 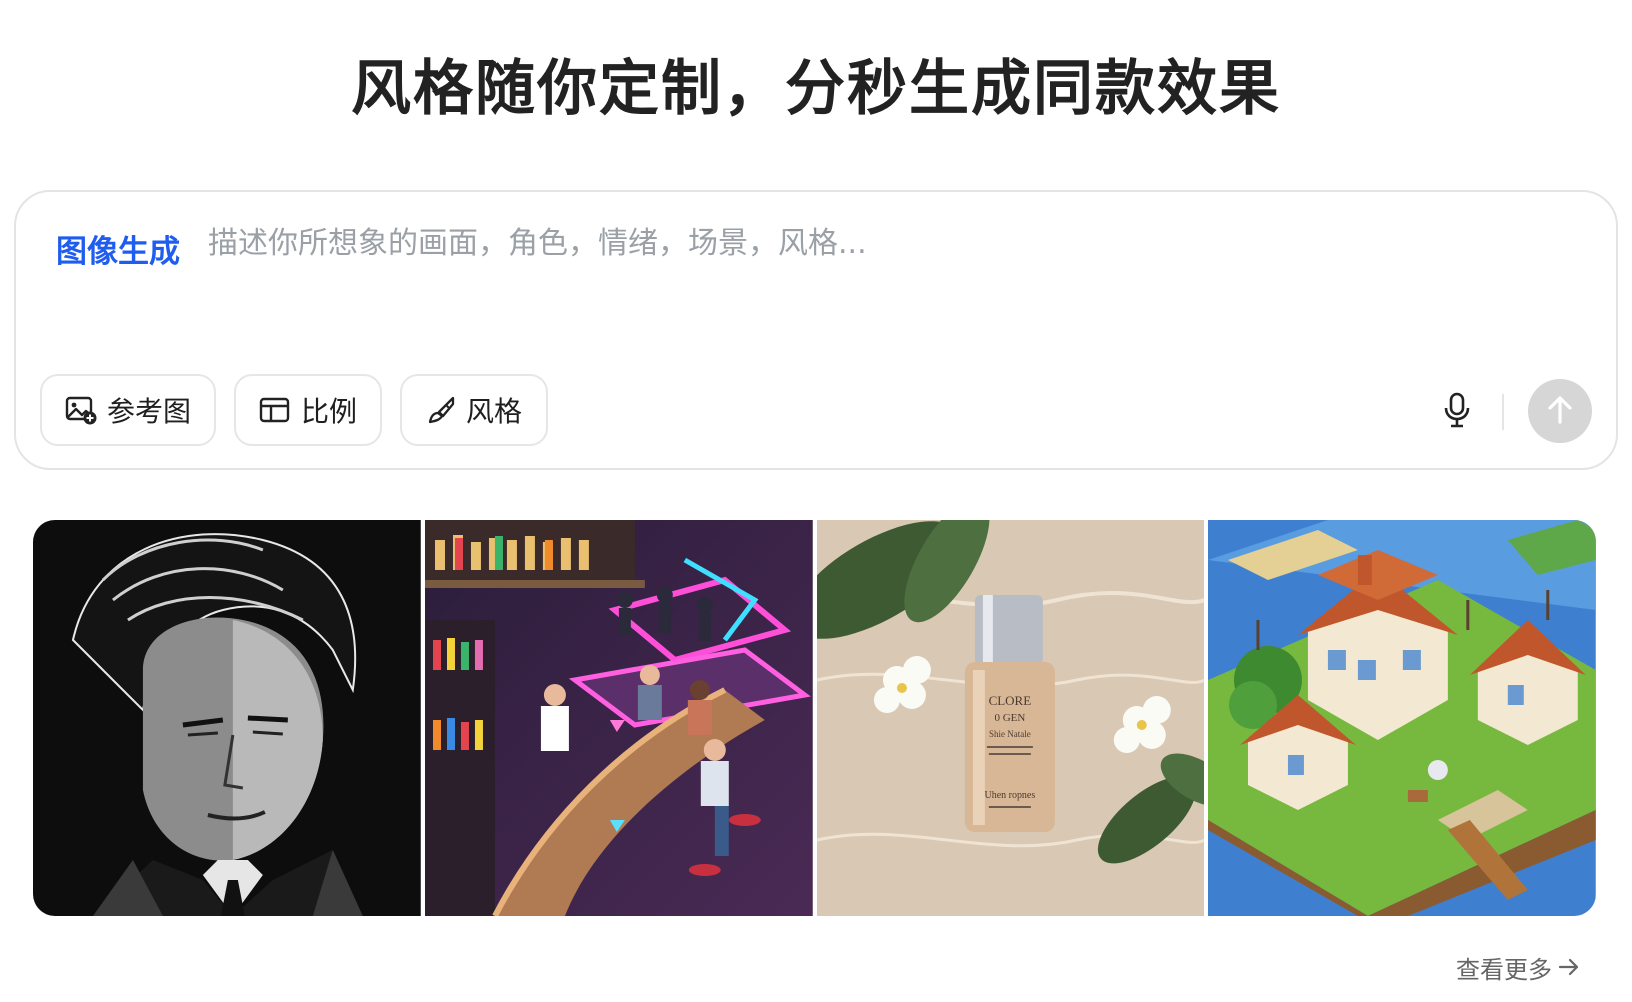 I want to click on prompt-input, so click(x=858, y=243).